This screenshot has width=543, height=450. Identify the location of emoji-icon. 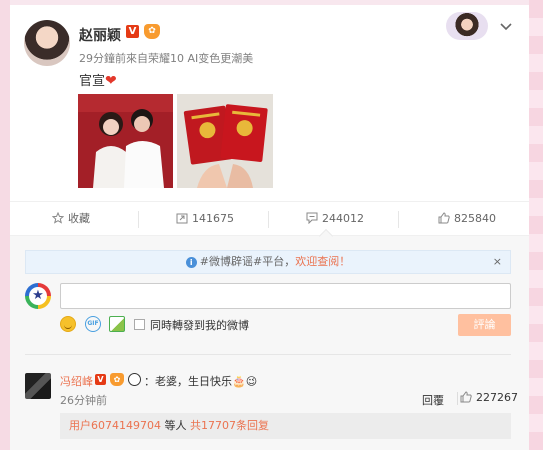
(68, 324).